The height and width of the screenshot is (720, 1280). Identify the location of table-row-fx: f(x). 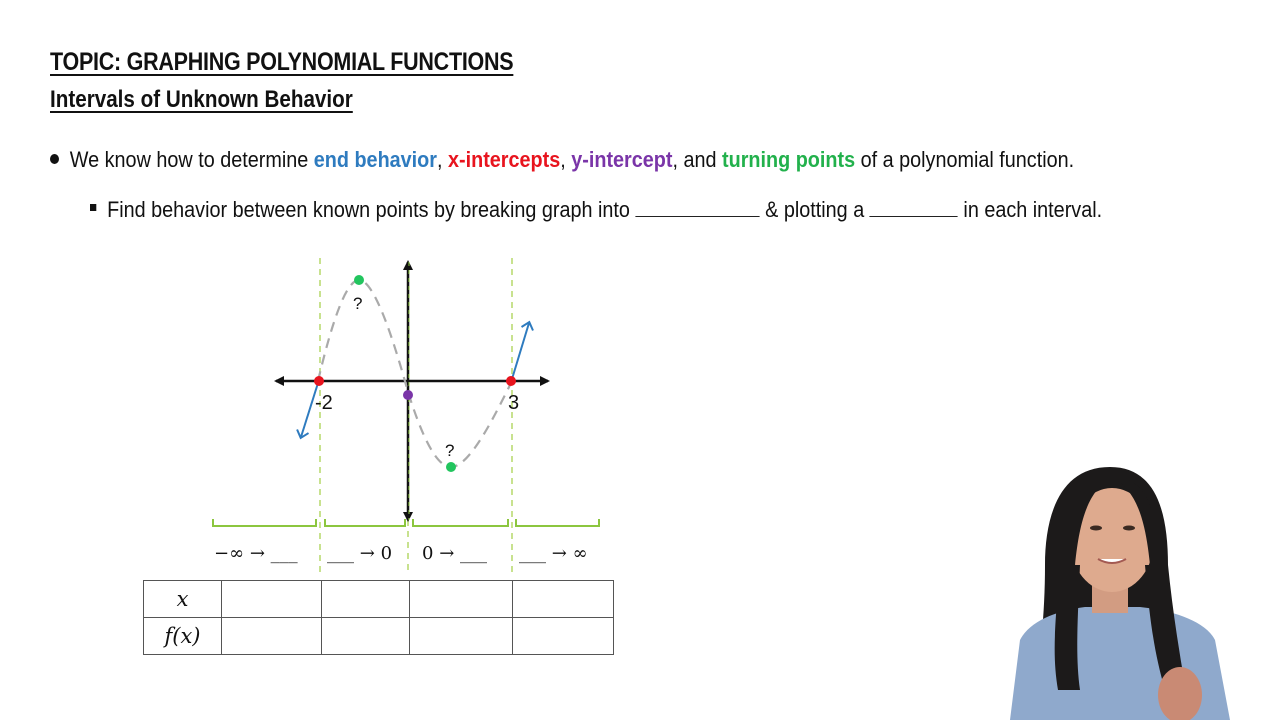
(378, 636).